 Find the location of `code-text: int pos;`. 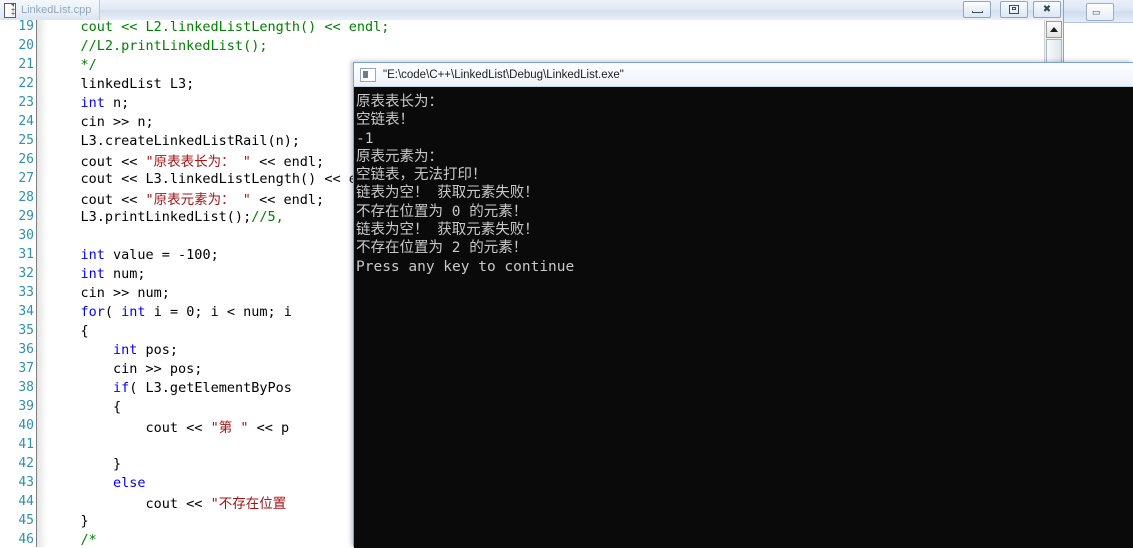

code-text: int pos; is located at coordinates (113, 350).